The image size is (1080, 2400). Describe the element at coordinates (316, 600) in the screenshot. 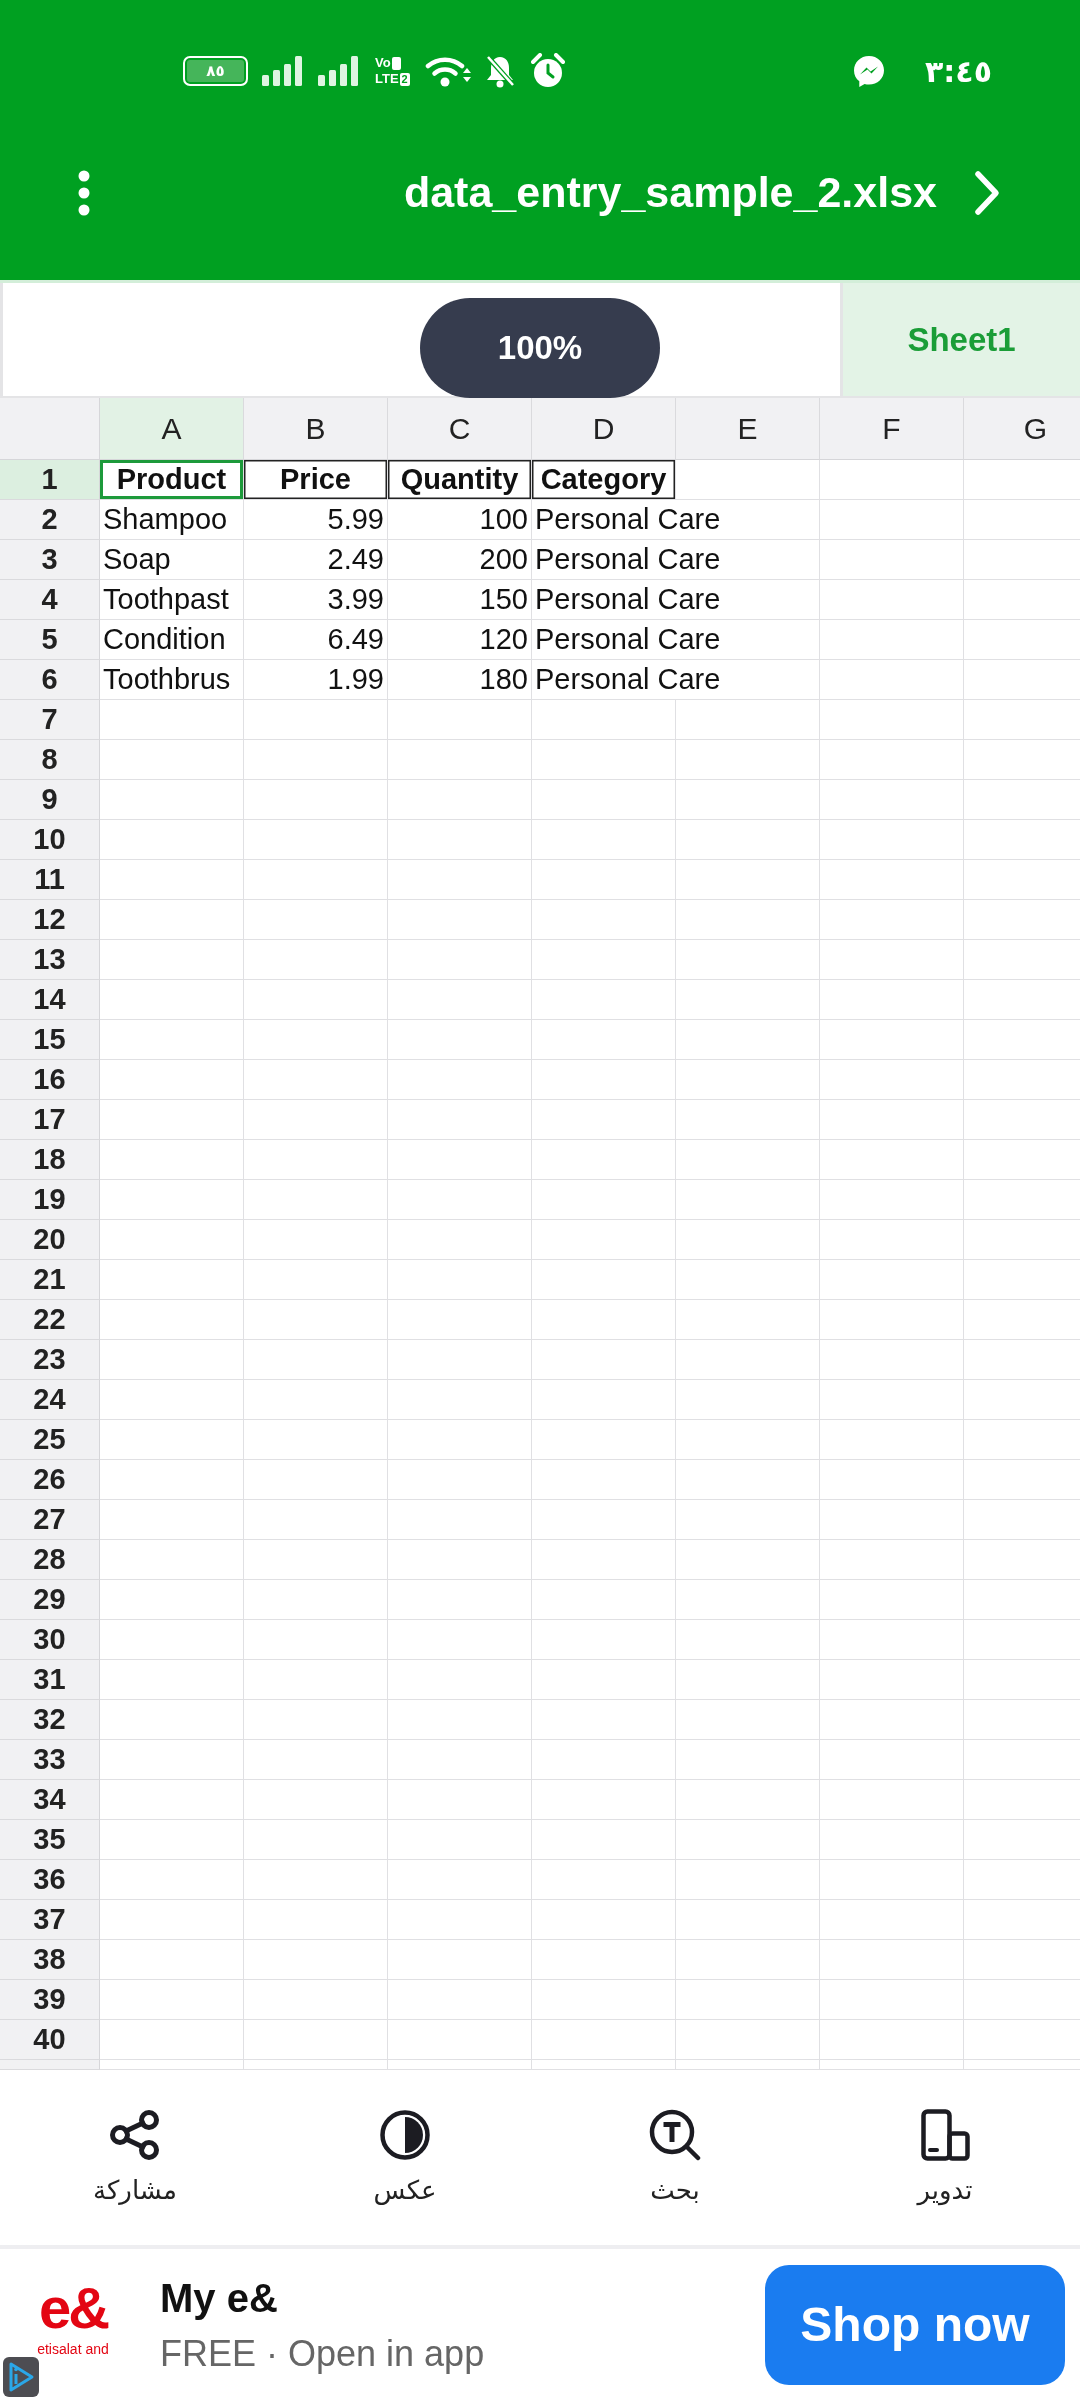

I see `table-cell: 3.99` at that location.